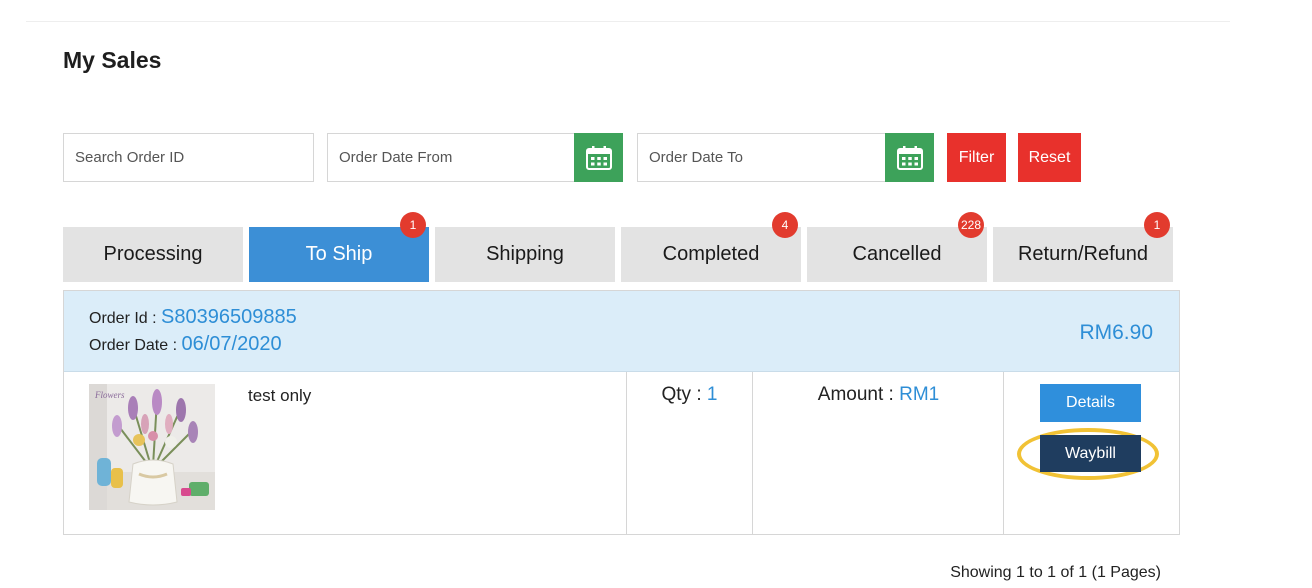 This screenshot has width=1312, height=588. Describe the element at coordinates (785, 225) in the screenshot. I see `count-badge: 4` at that location.